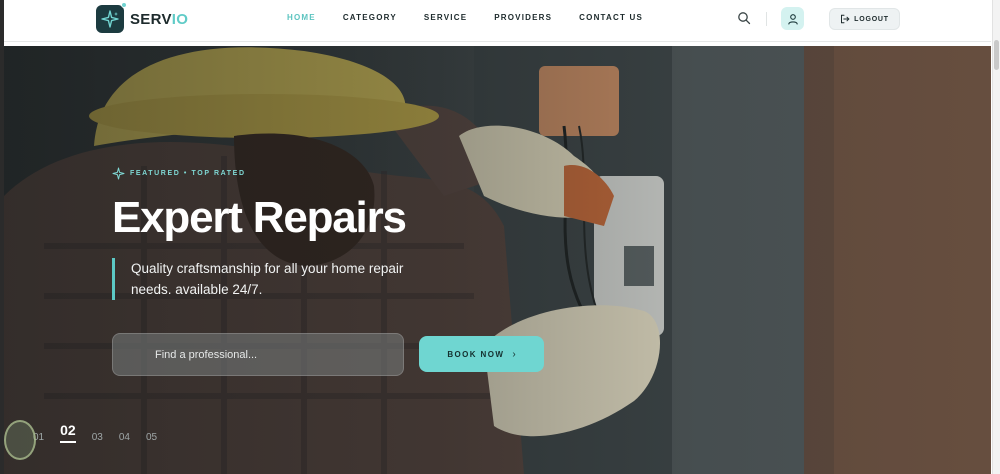 The height and width of the screenshot is (474, 1000). Describe the element at coordinates (744, 18) in the screenshot. I see `search-icon` at that location.